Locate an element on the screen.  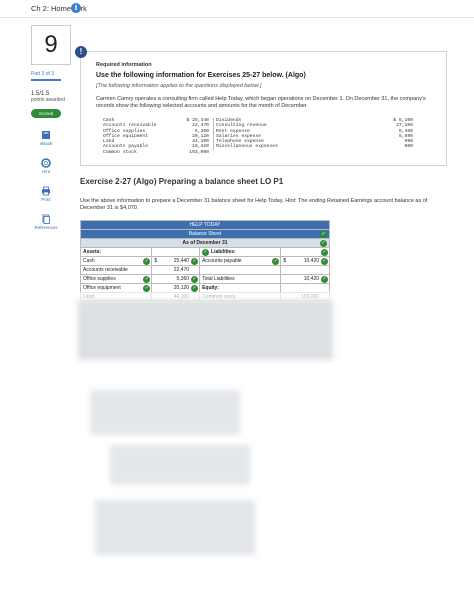
required-label: Required information is located at coordinates (124, 65).